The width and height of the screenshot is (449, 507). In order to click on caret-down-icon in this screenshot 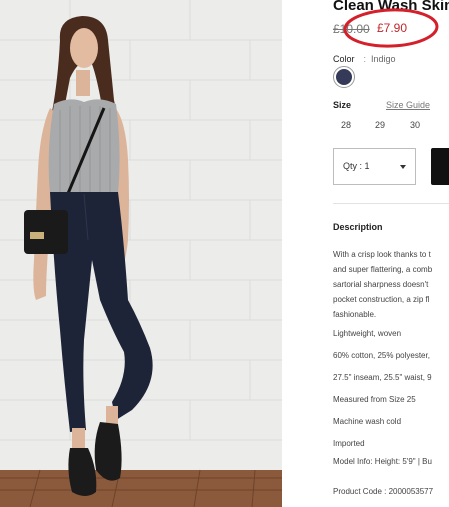, I will do `click(403, 167)`.